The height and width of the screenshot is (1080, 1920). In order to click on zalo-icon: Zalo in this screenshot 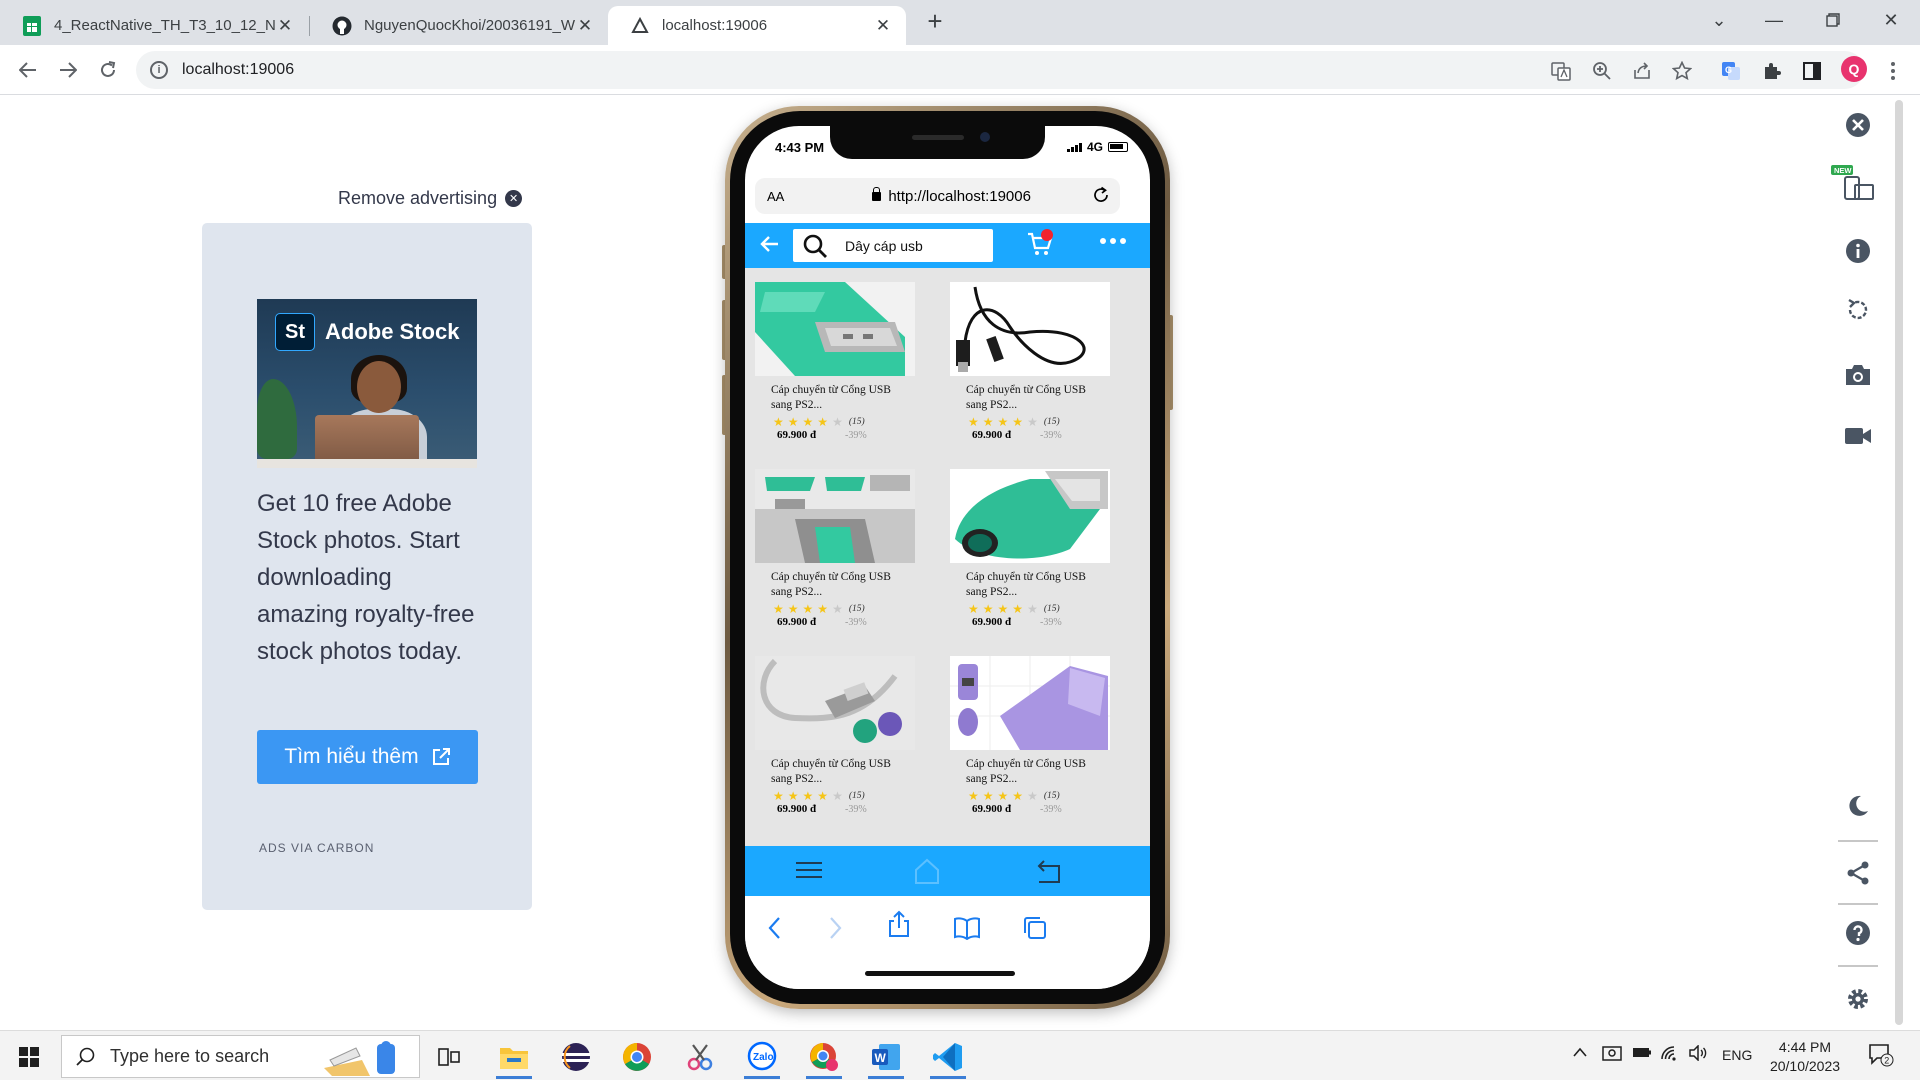, I will do `click(762, 1057)`.